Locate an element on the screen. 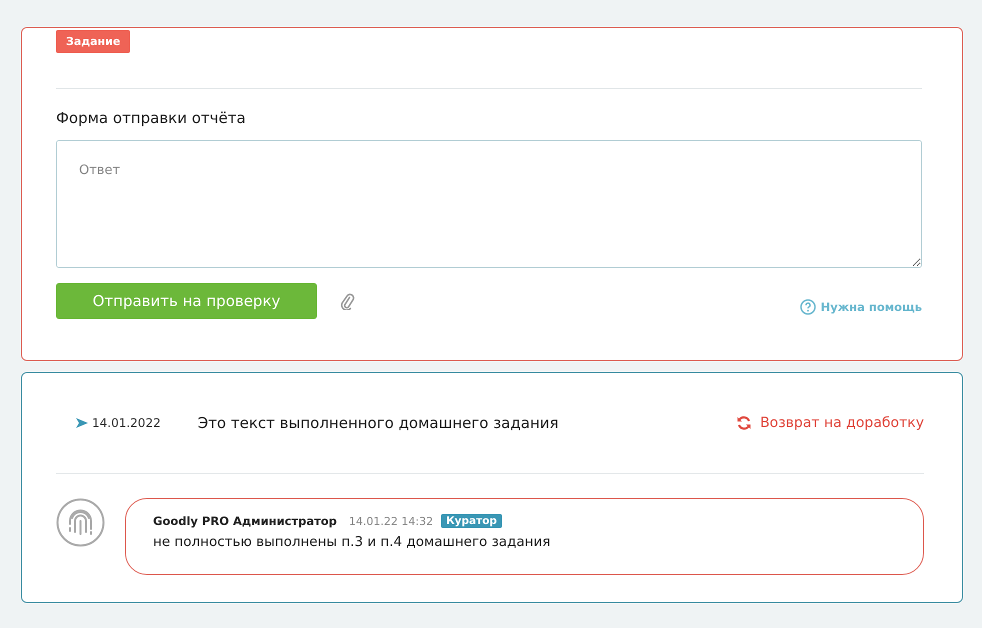  comment-time: 14.01.22 14:32 is located at coordinates (391, 521).